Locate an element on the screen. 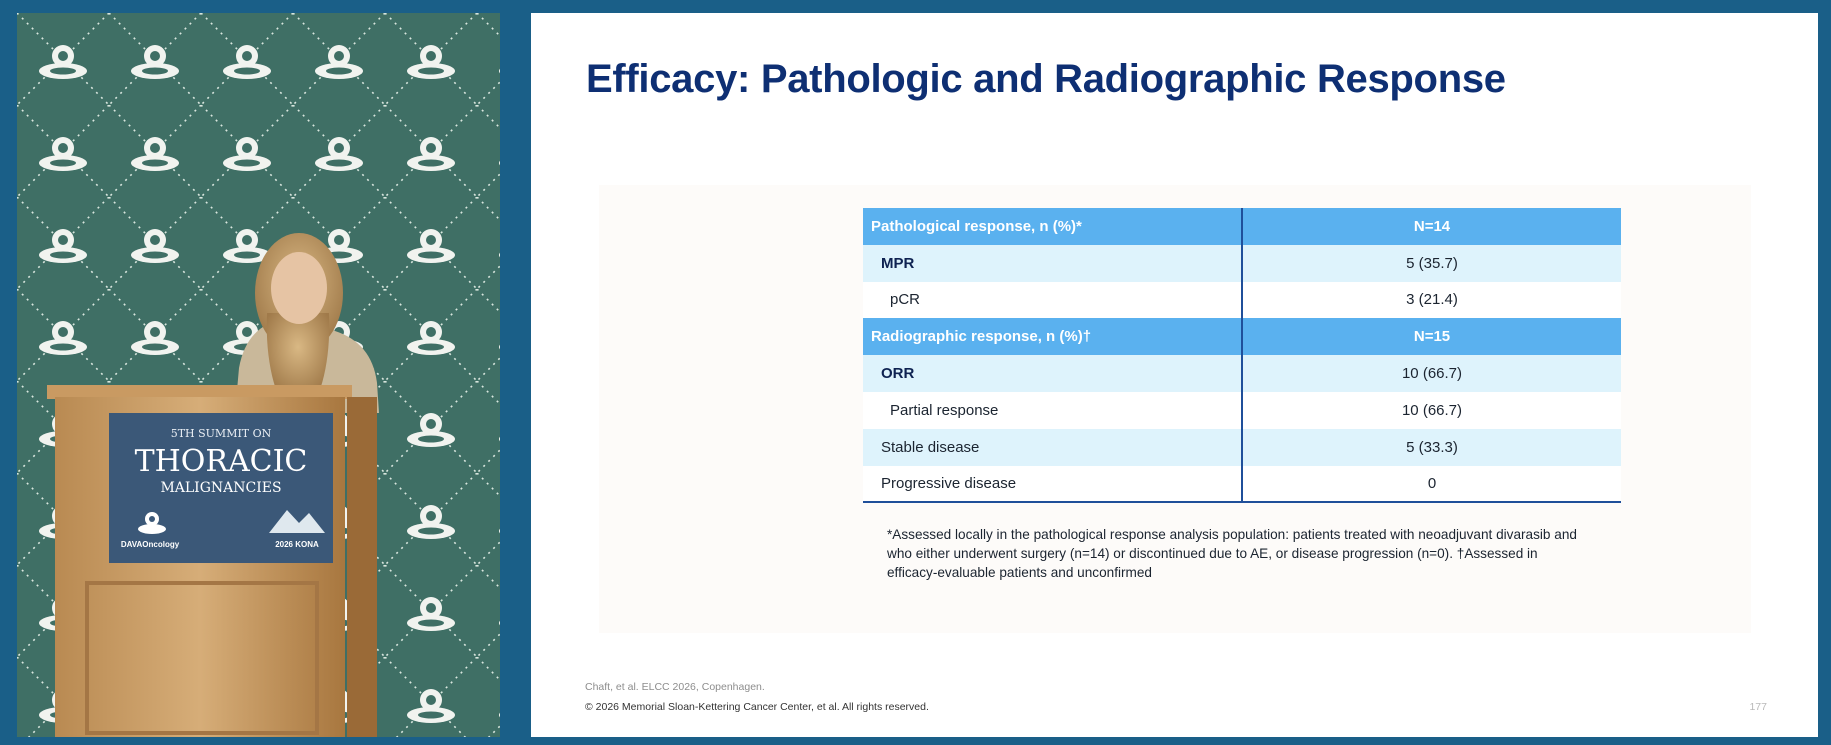 This screenshot has width=1831, height=745. table-row: Radiographic response, n (%)† N=15 is located at coordinates (1242, 337).